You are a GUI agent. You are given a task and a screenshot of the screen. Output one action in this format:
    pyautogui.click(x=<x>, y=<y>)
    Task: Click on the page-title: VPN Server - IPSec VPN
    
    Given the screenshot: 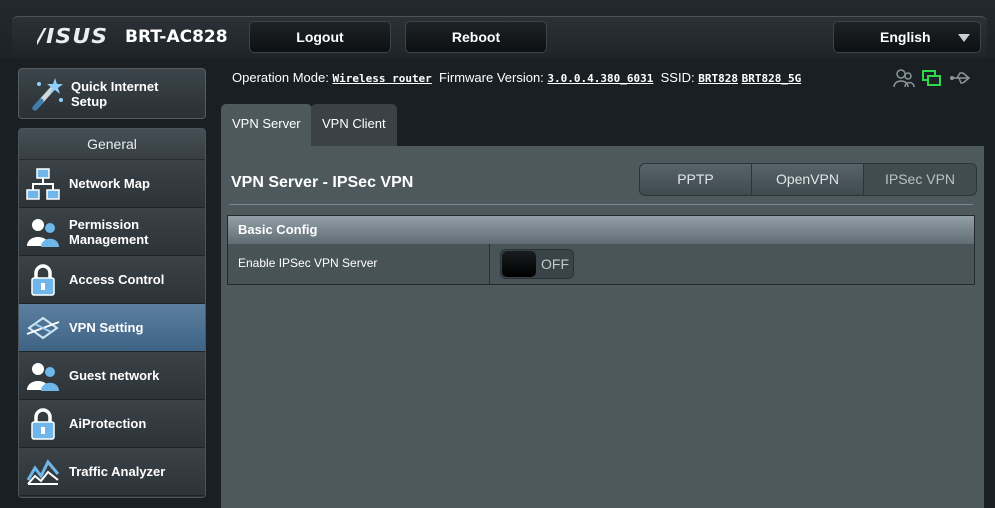 What is the action you would take?
    pyautogui.click(x=322, y=182)
    